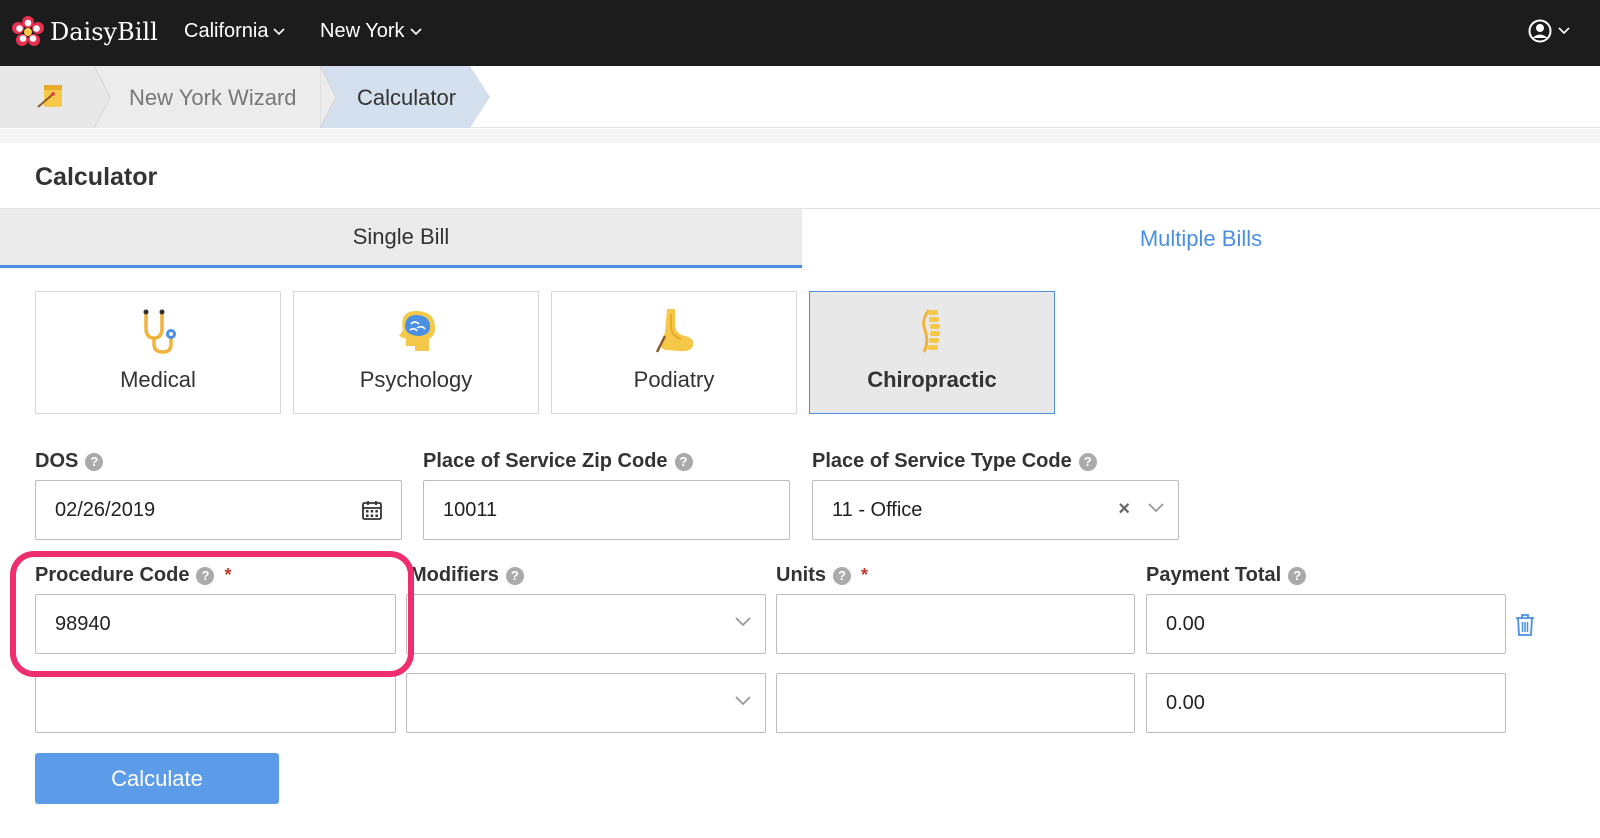 Image resolution: width=1600 pixels, height=838 pixels. I want to click on foot-icon, so click(674, 331).